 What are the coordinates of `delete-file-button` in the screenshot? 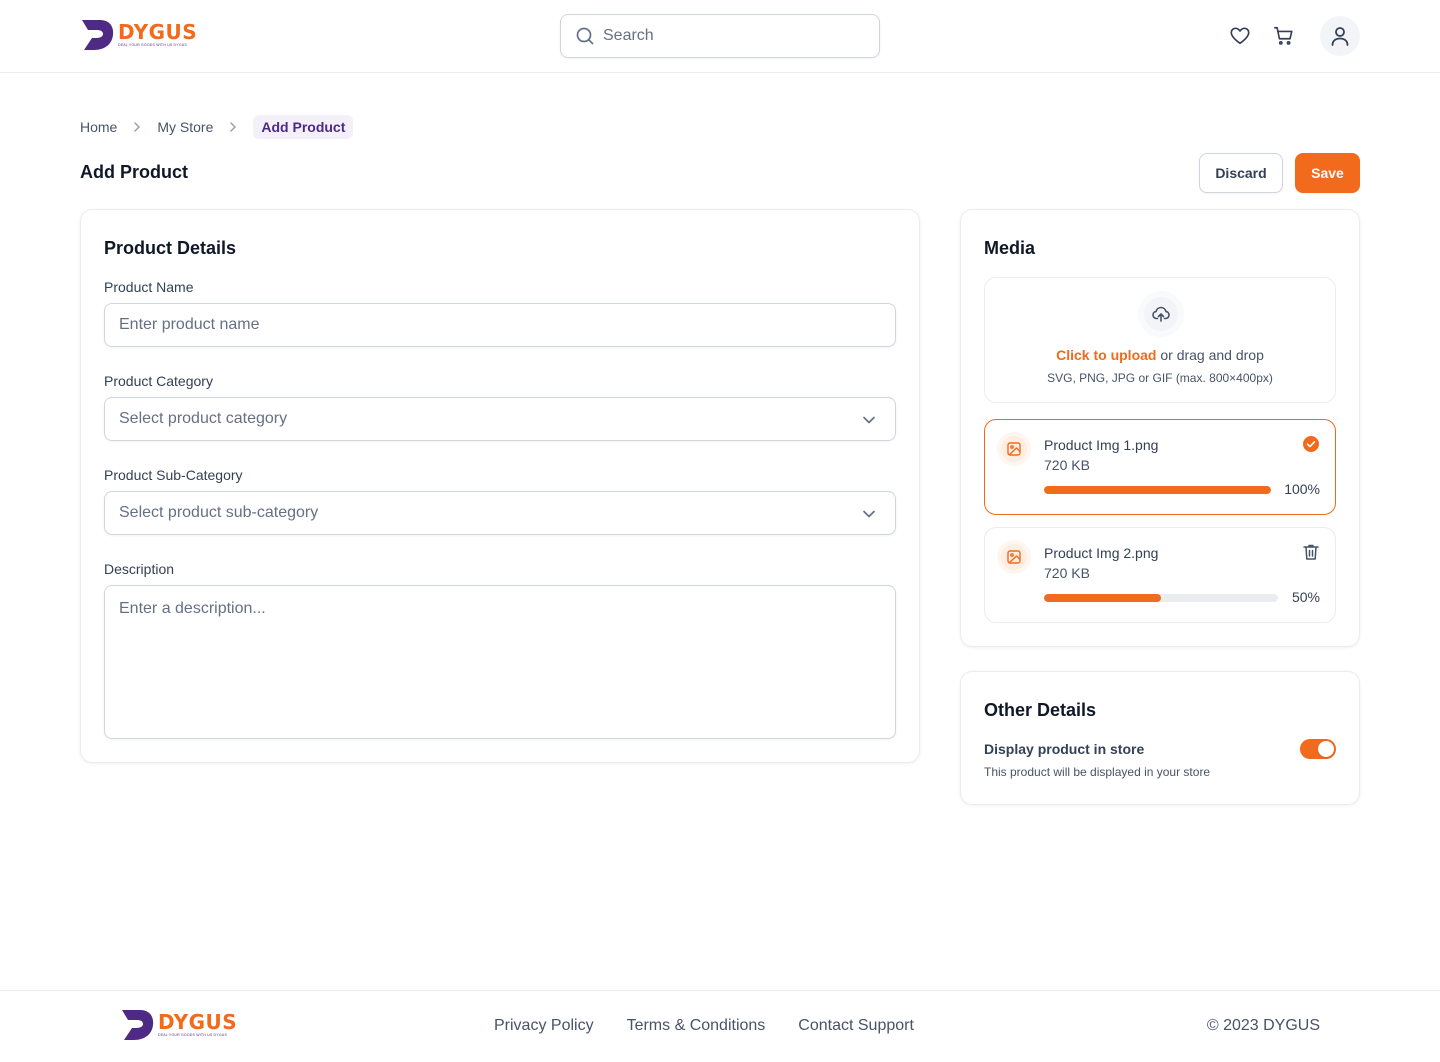 It's located at (1311, 552).